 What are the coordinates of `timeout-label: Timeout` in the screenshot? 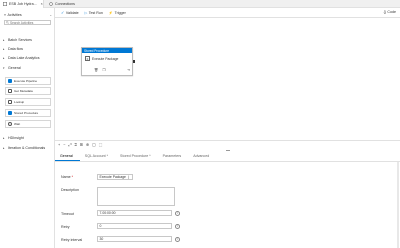 It's located at (67, 214).